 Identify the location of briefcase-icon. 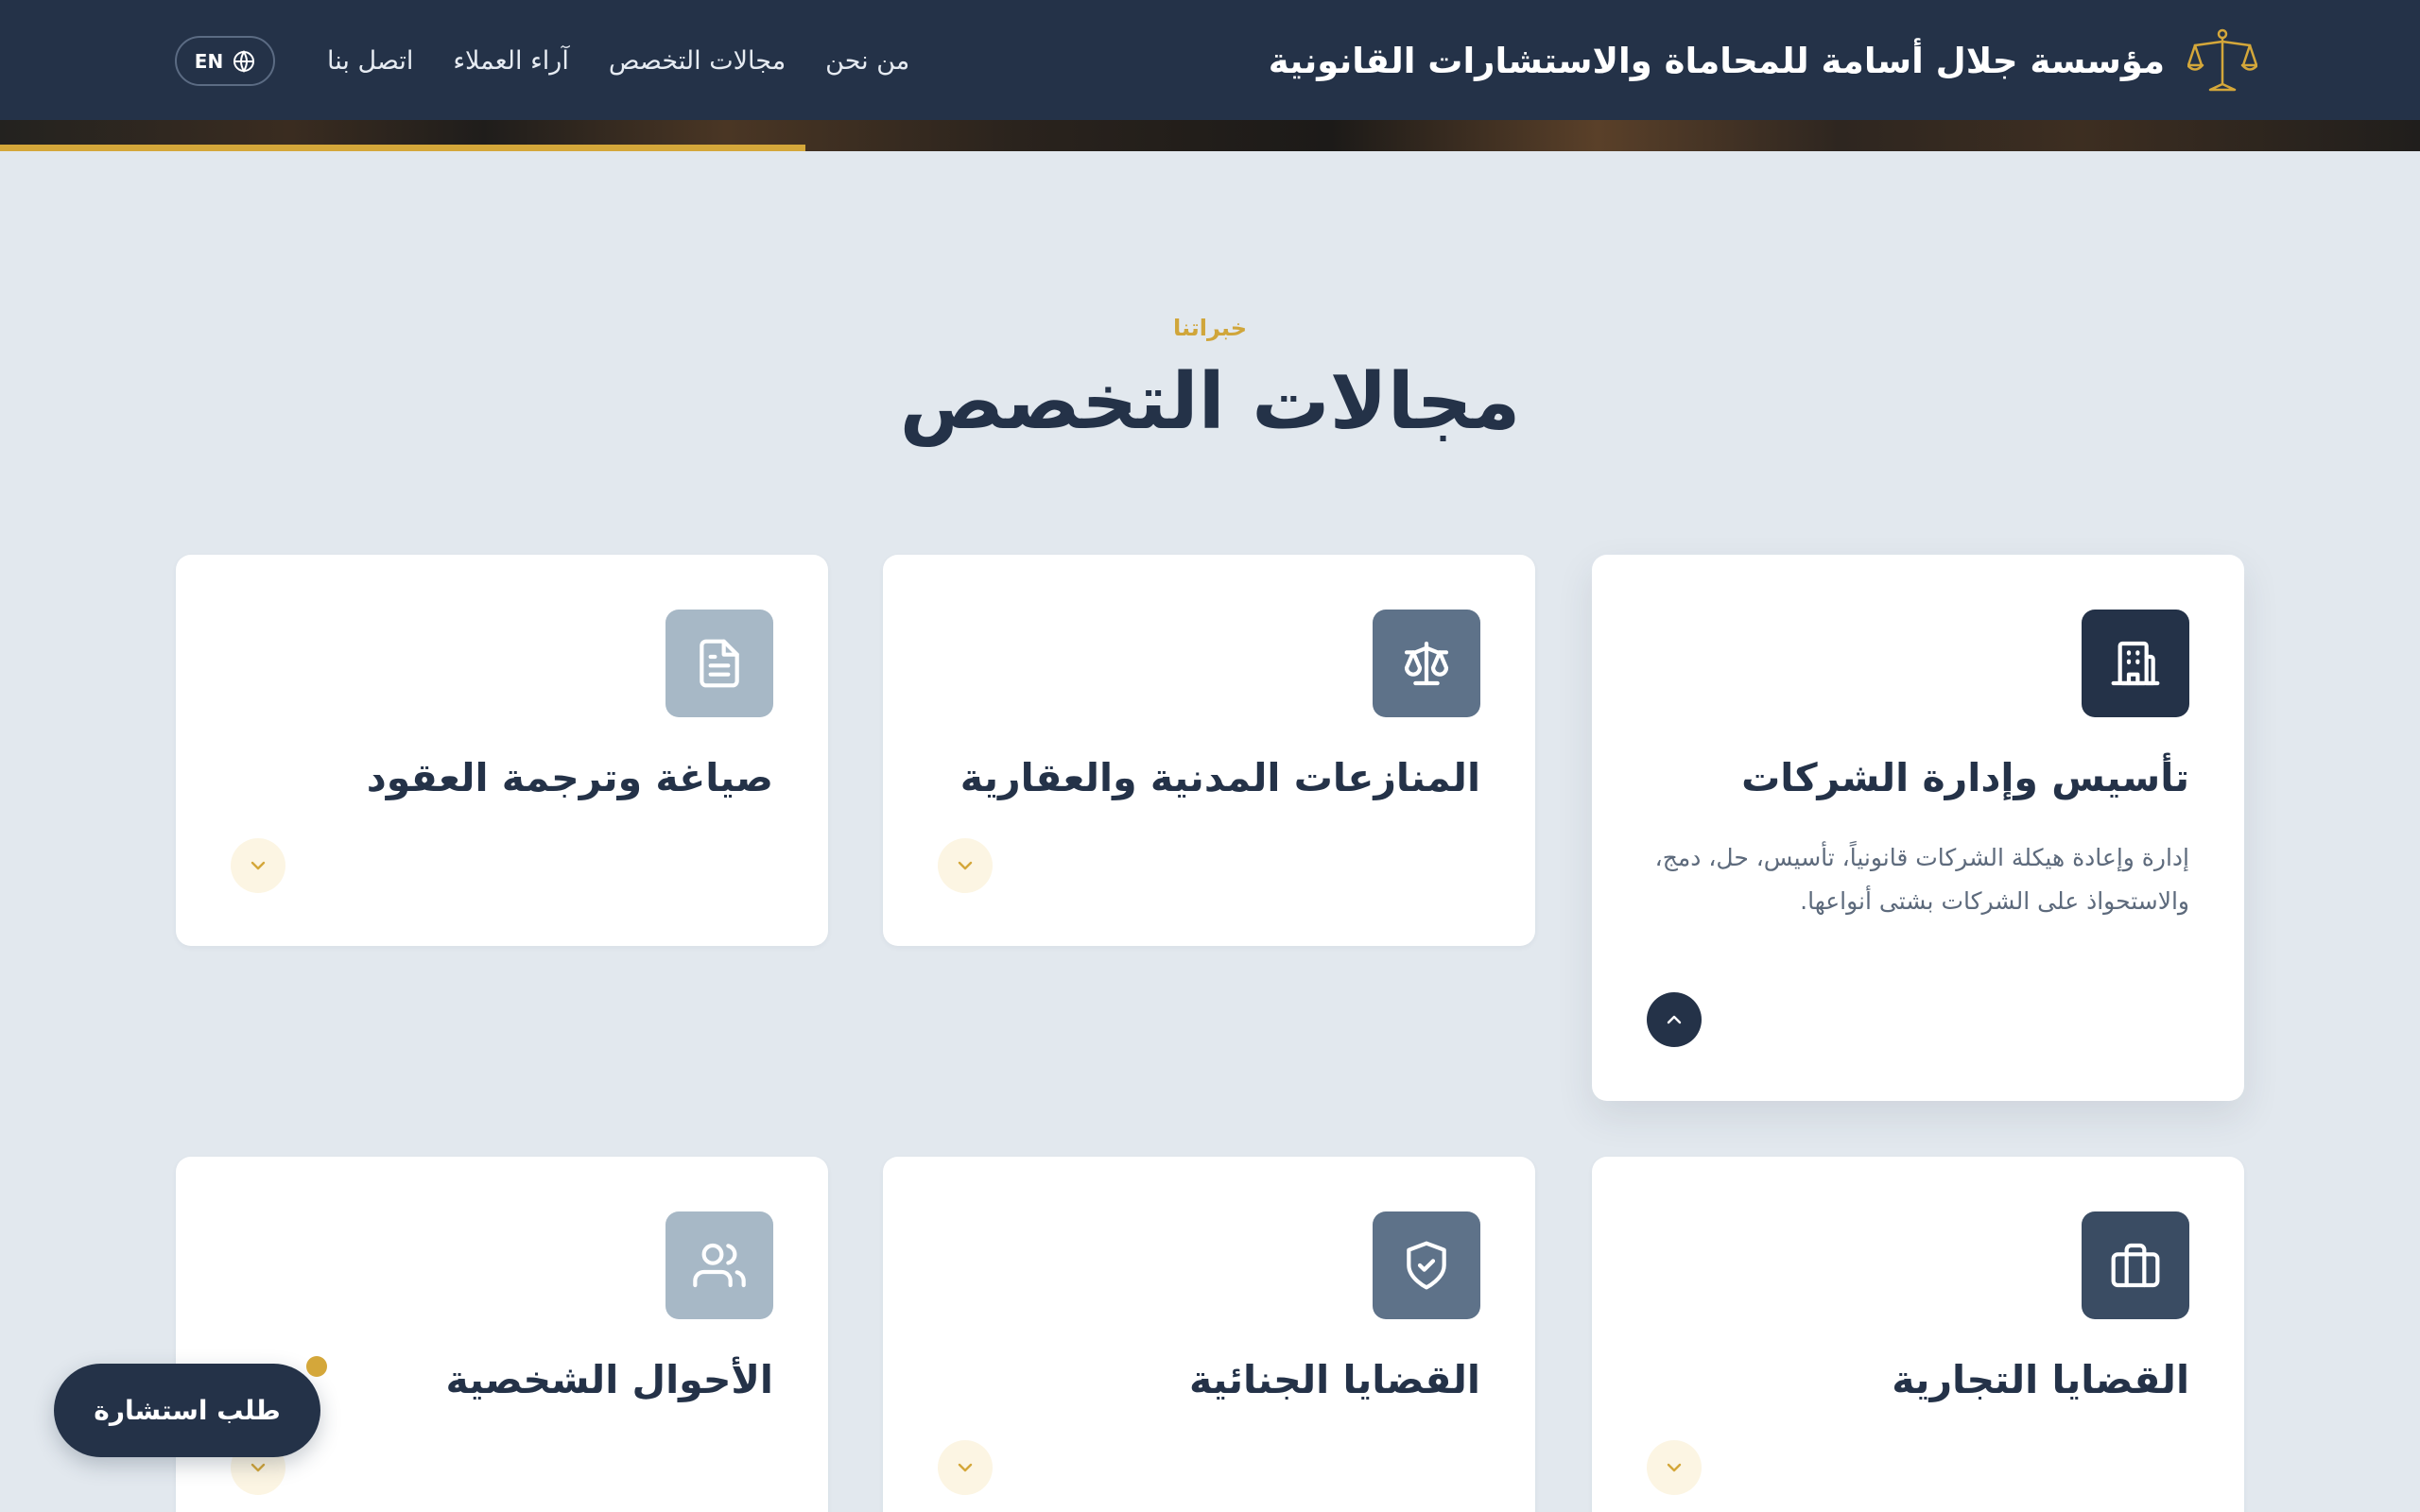
(2135, 1265).